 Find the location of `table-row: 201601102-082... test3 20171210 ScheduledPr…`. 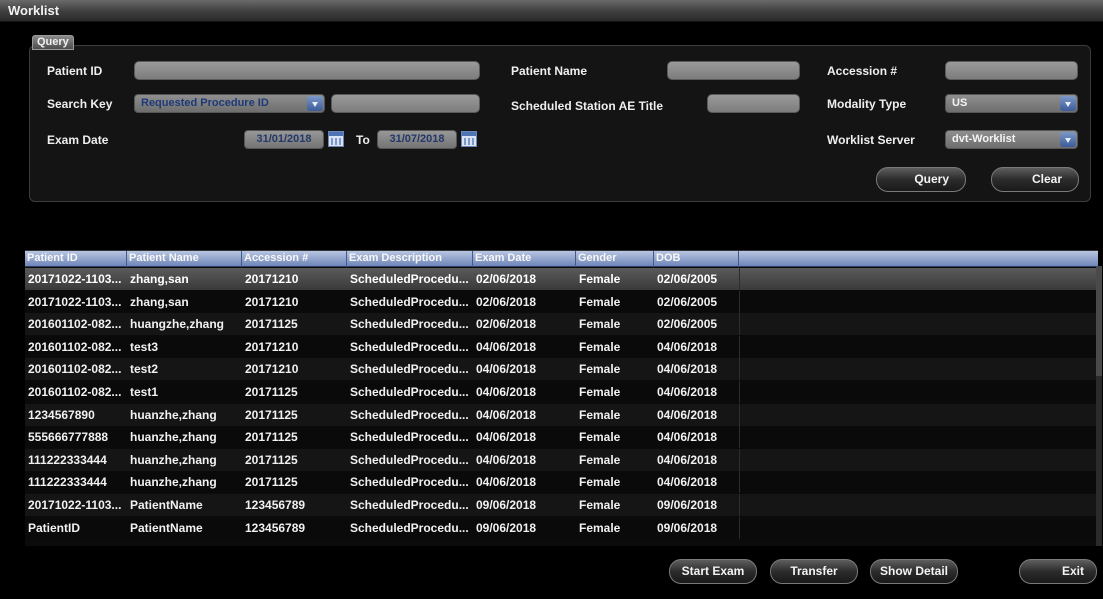

table-row: 201601102-082... test3 20171210 ScheduledPr… is located at coordinates (561, 346).